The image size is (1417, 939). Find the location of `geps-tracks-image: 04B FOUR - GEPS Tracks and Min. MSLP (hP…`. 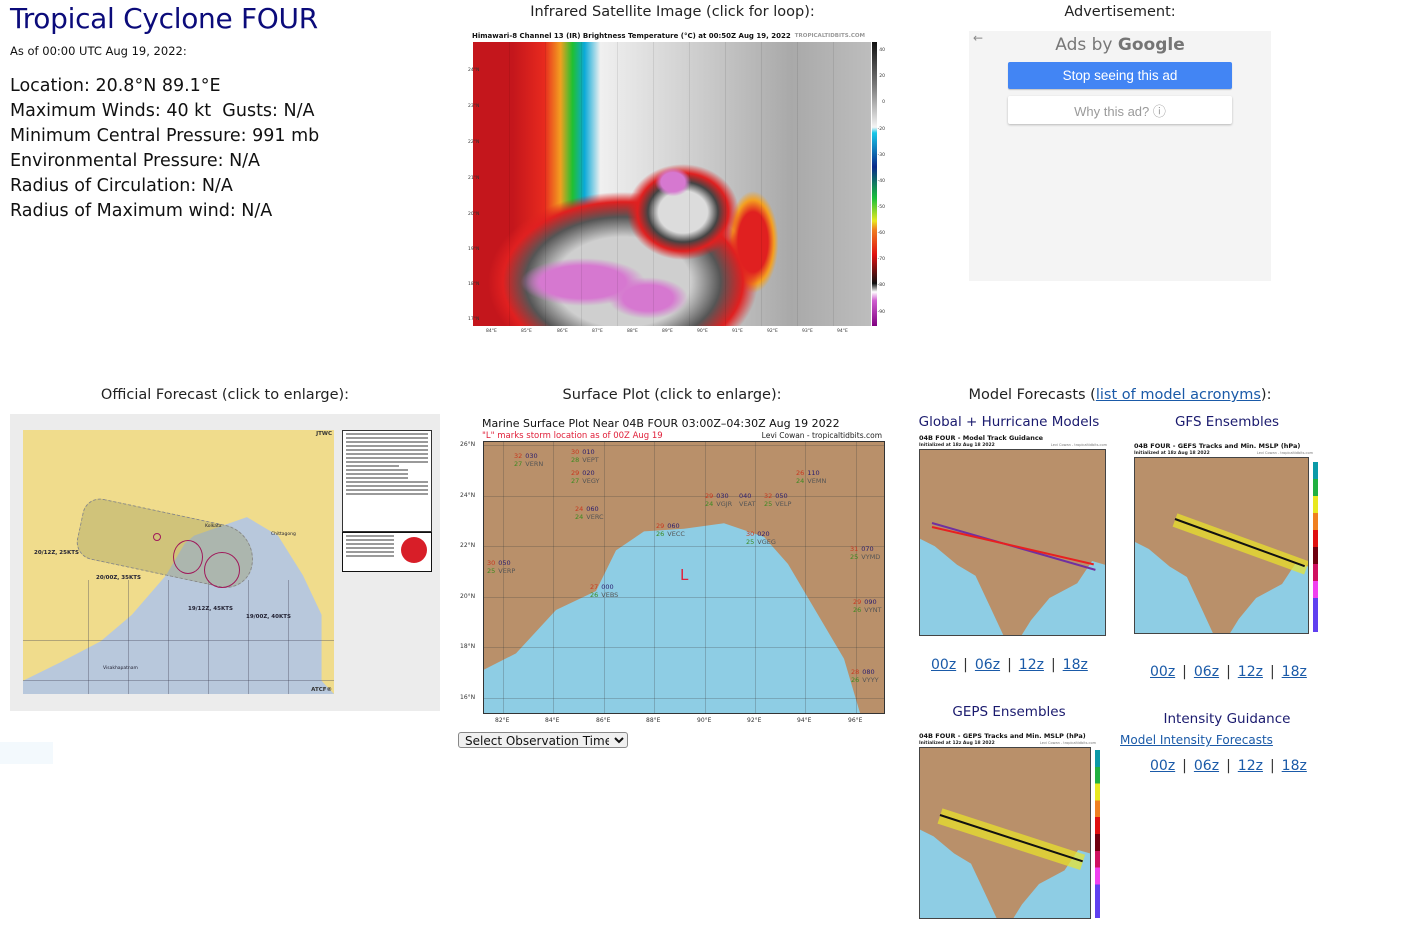

geps-tracks-image: 04B FOUR - GEPS Tracks and Min. MSLP (hP… is located at coordinates (1014, 827).